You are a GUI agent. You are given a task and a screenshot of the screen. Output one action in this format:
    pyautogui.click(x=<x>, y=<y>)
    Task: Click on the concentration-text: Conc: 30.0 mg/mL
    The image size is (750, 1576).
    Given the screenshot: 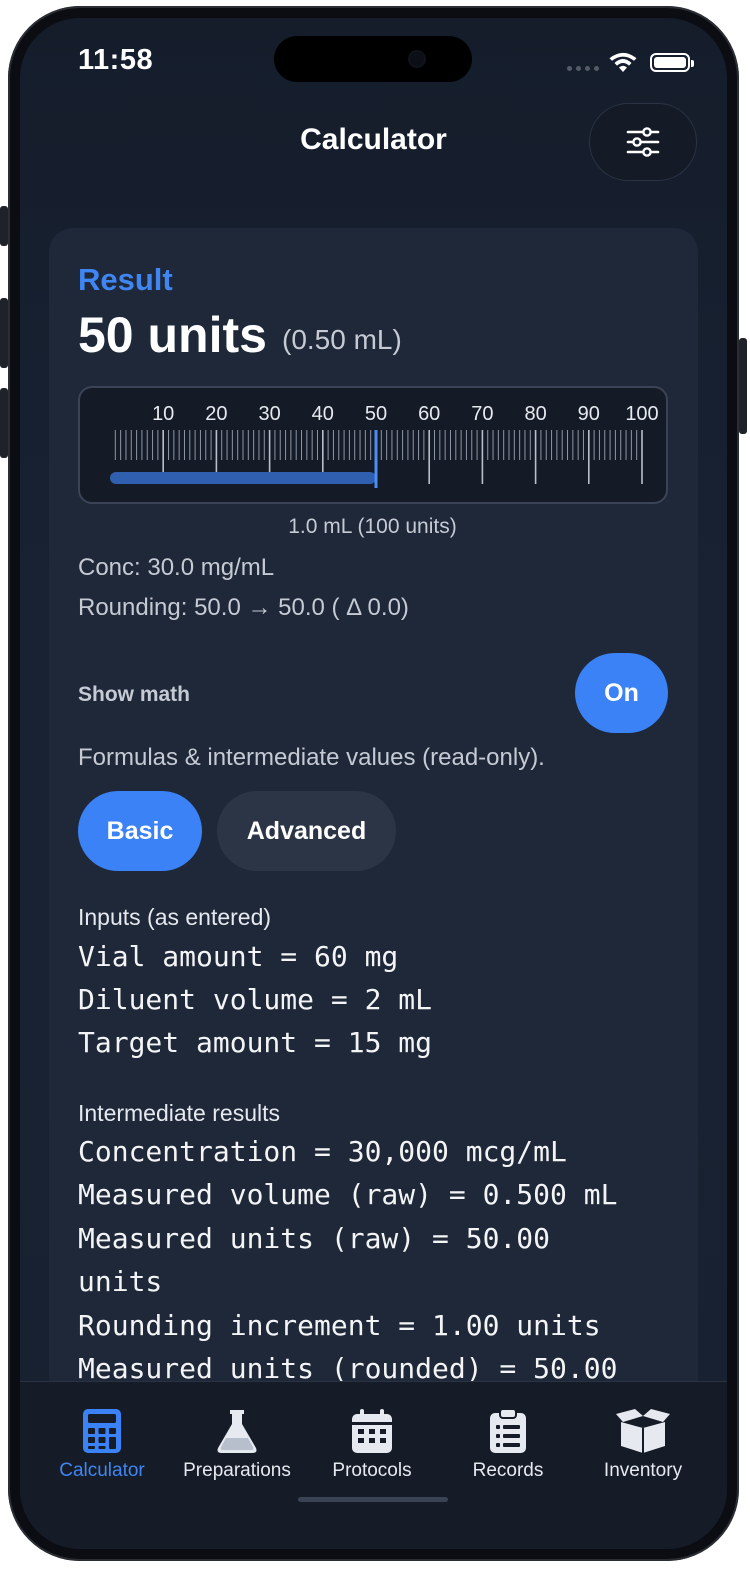 What is the action you would take?
    pyautogui.click(x=176, y=567)
    